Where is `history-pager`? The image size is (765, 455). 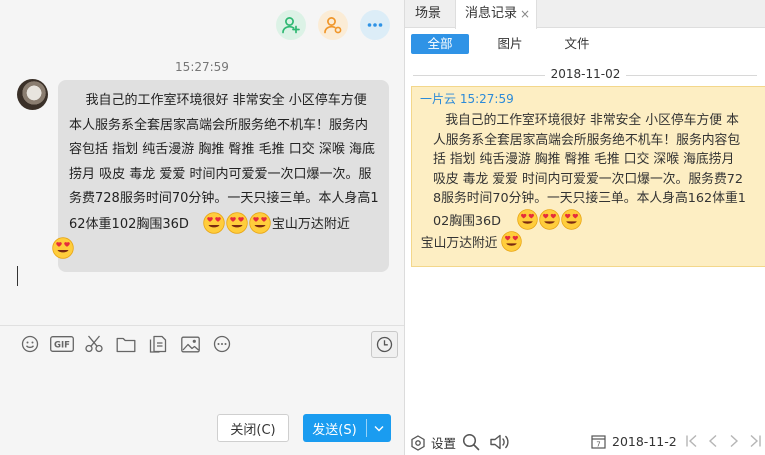 history-pager is located at coordinates (723, 442).